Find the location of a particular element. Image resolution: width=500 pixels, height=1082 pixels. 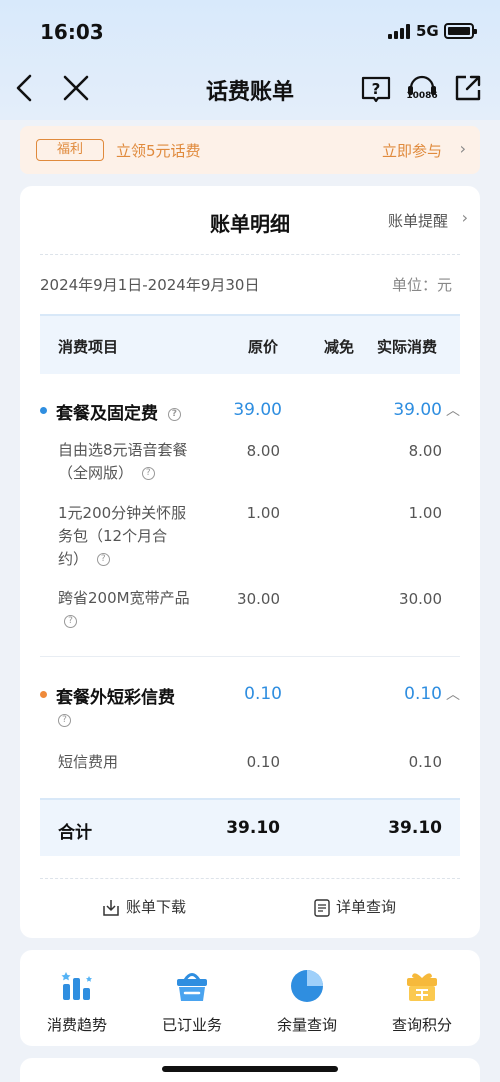

item-name: 约） ? is located at coordinates (122, 559).